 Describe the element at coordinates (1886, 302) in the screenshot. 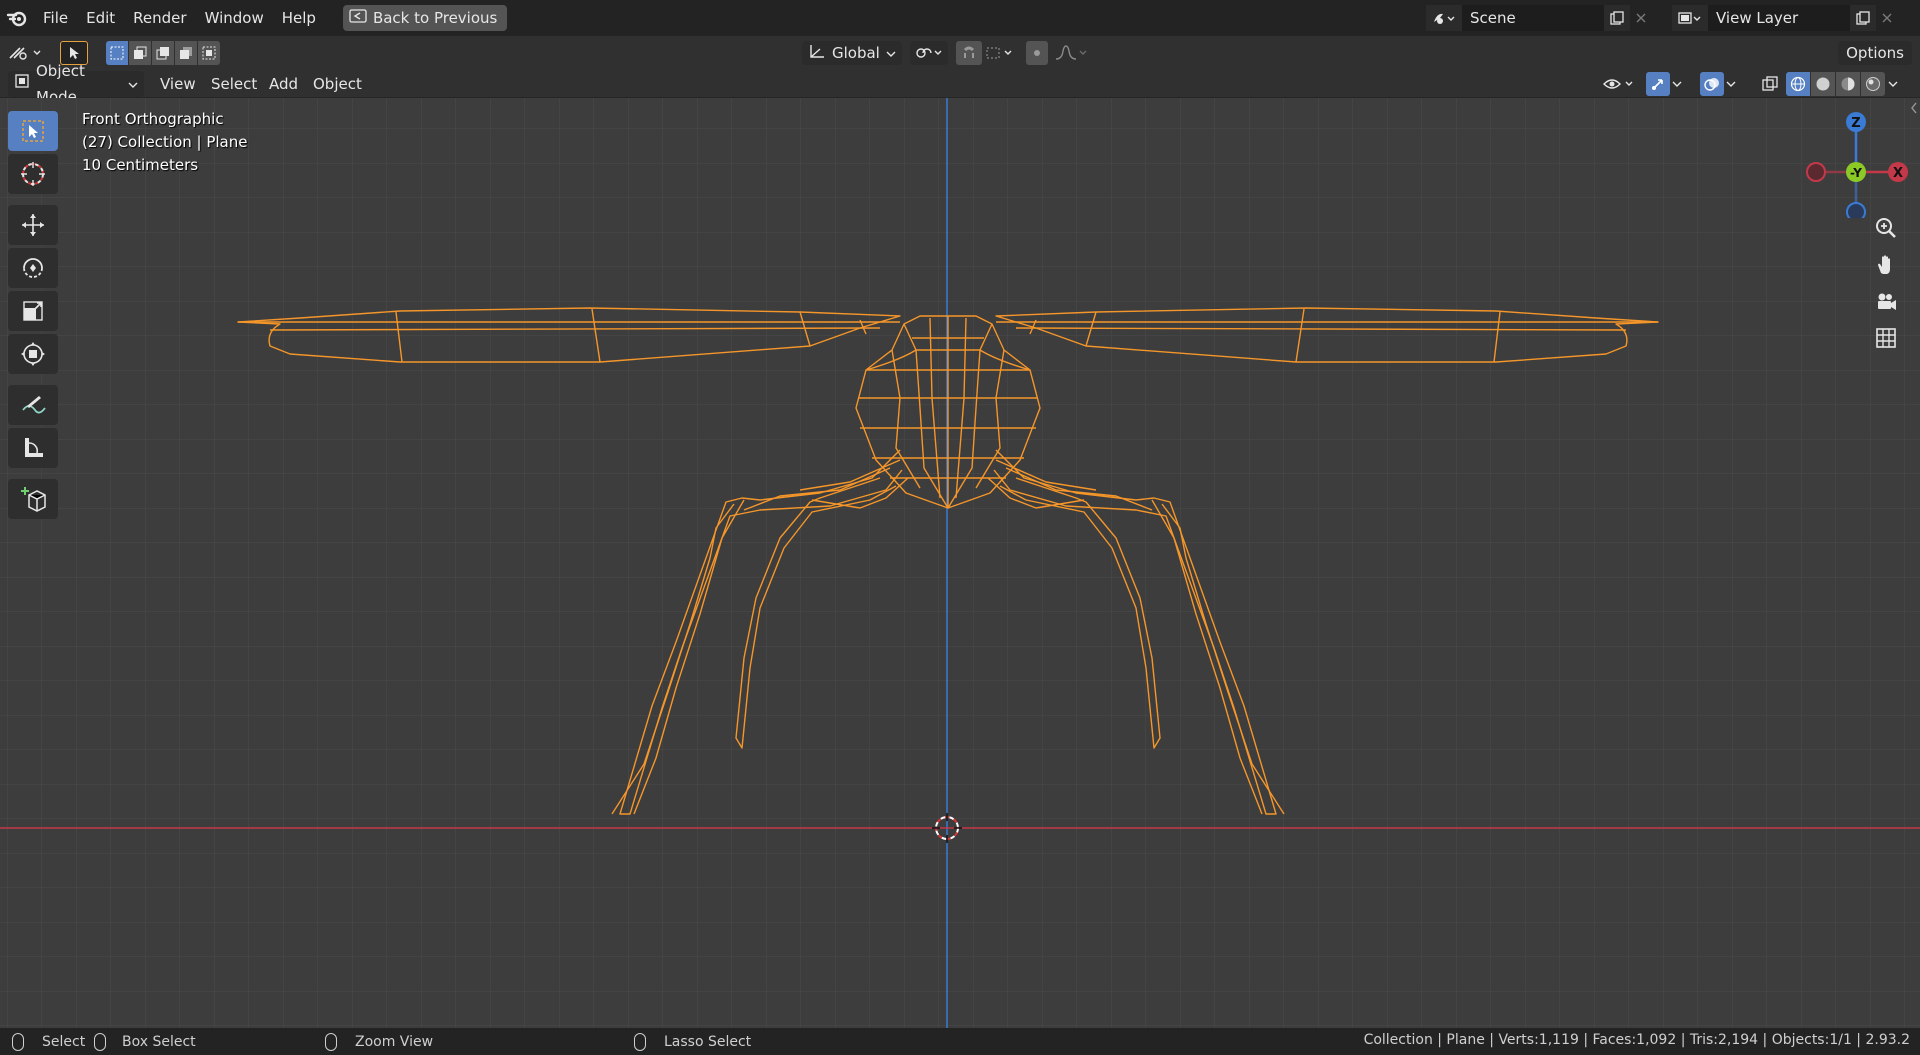

I see `camera-view-icon` at that location.